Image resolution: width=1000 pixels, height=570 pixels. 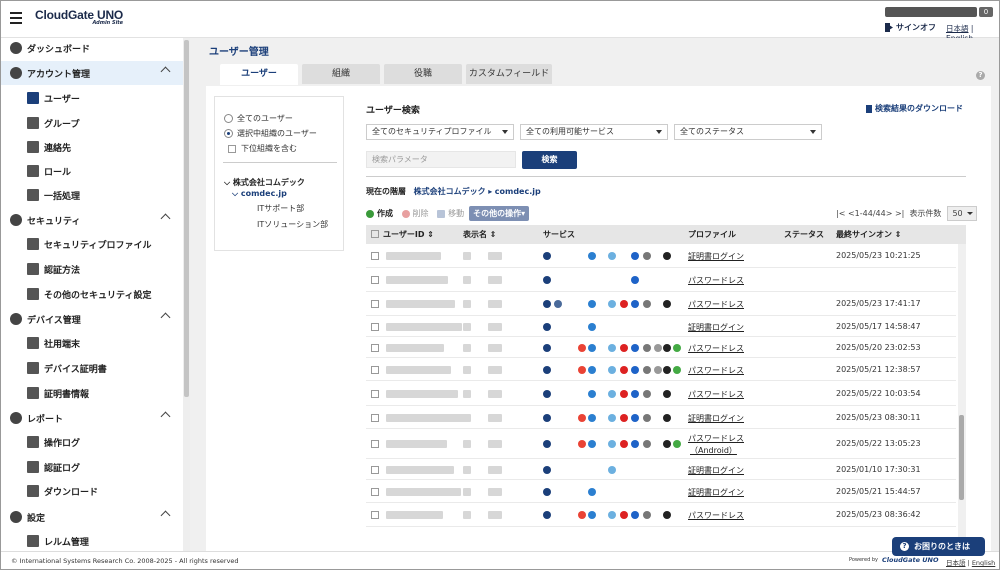 I want to click on sidebar-item-settings: 設定, so click(x=92, y=517).